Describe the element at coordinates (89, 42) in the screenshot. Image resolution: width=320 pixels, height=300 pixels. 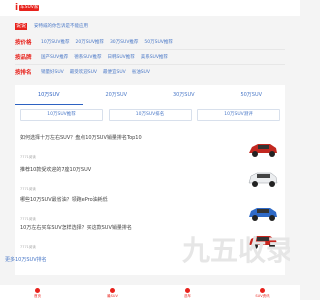
I see `nav-link: 20万SUV推荐` at that location.